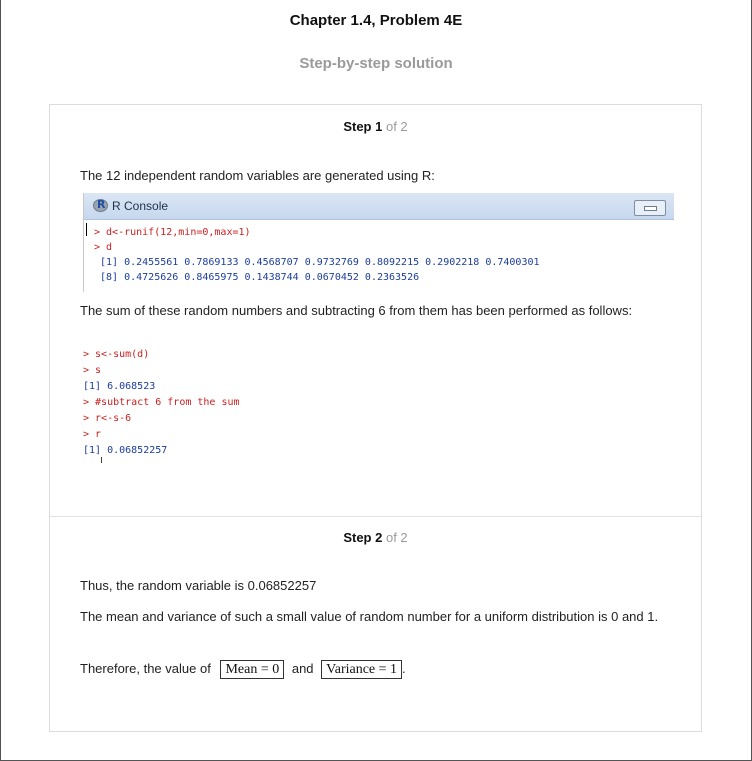 Image resolution: width=752 pixels, height=761 pixels. Describe the element at coordinates (86, 229) in the screenshot. I see `text-cursor` at that location.